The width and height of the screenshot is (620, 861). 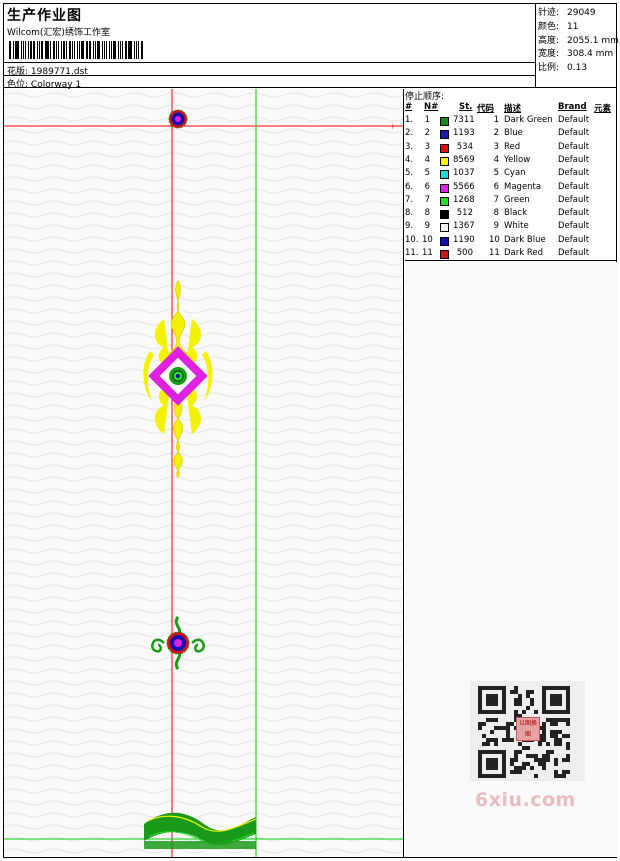 What do you see at coordinates (427, 159) in the screenshot?
I see `row-needle: 4` at bounding box center [427, 159].